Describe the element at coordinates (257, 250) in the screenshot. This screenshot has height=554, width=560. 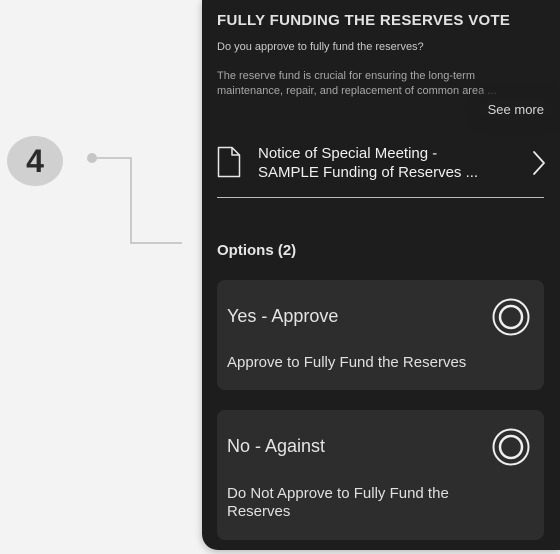
I see `options-heading: Options (2)` at that location.